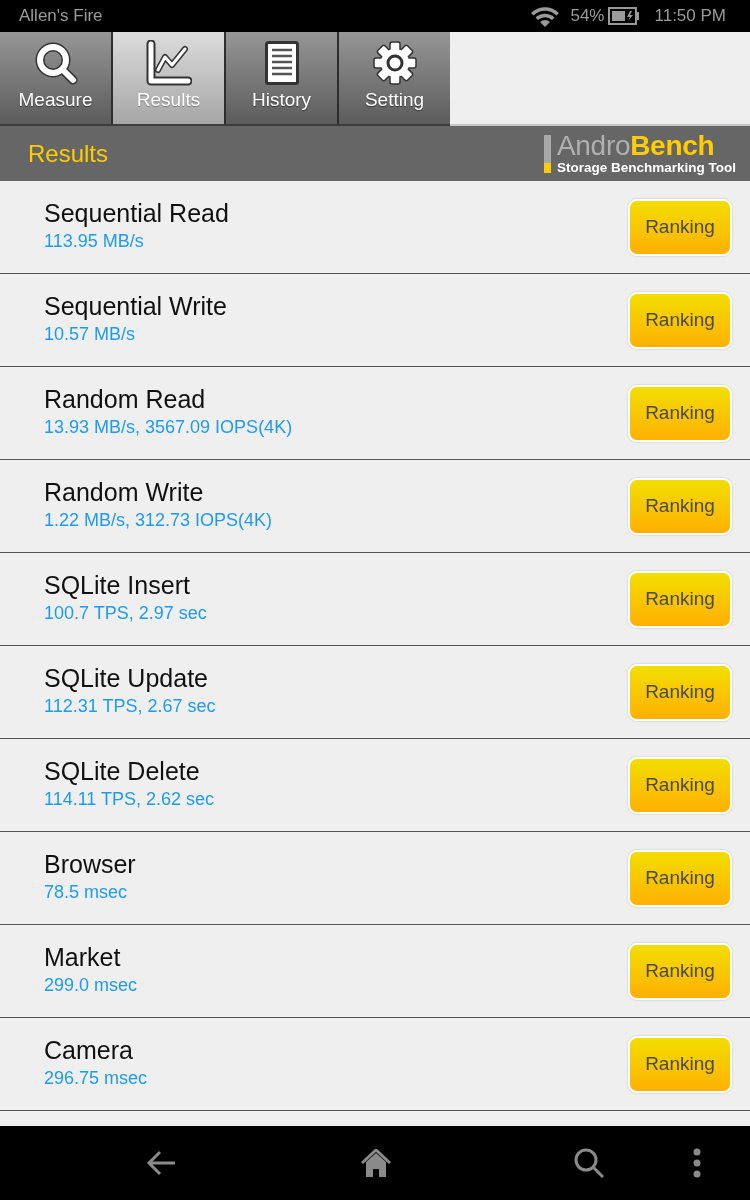  What do you see at coordinates (168, 62) in the screenshot?
I see `line-chart-icon` at bounding box center [168, 62].